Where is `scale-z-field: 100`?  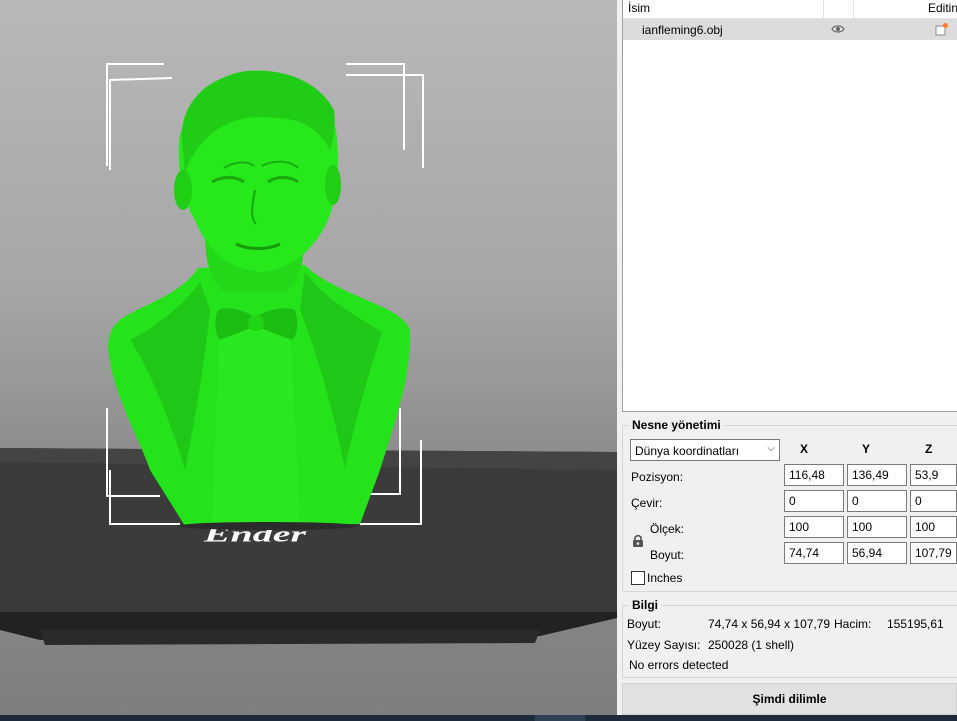 scale-z-field: 100 is located at coordinates (933, 527).